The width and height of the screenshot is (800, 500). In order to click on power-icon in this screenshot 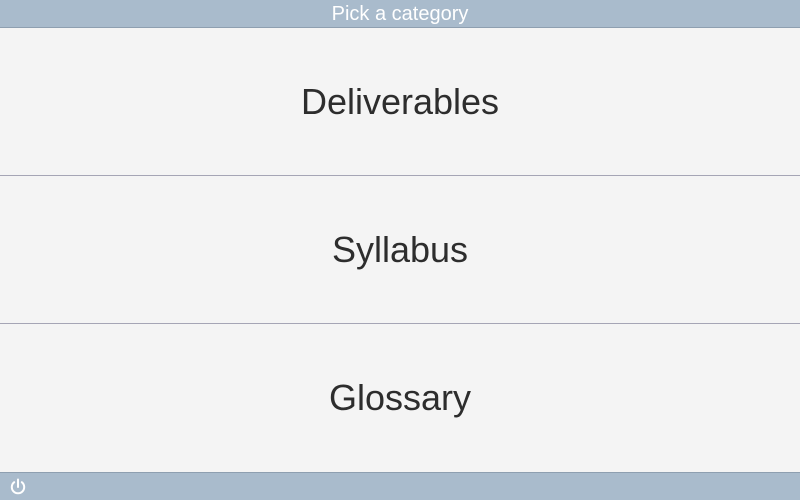, I will do `click(18, 486)`.